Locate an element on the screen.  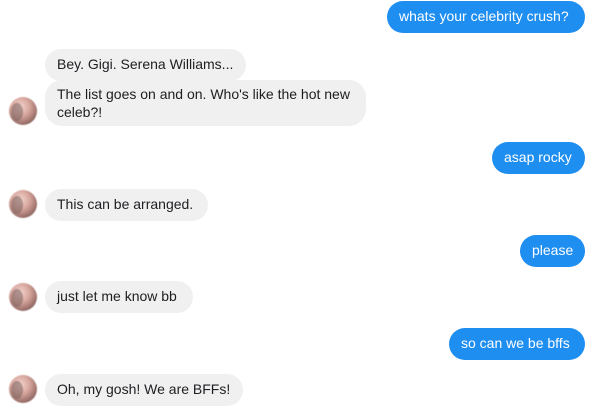
message-text: please is located at coordinates (553, 250).